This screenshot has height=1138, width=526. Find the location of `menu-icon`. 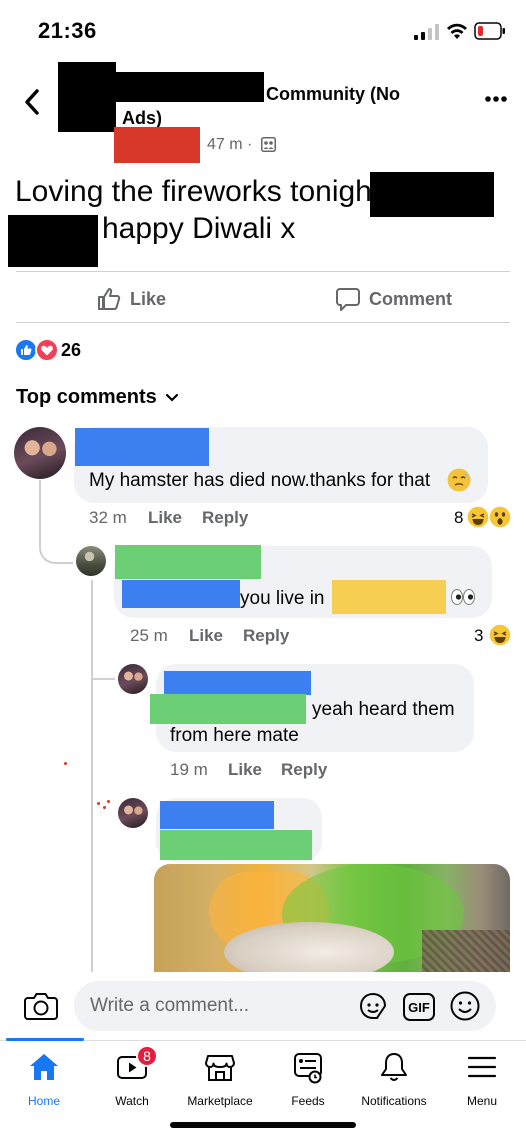

menu-icon is located at coordinates (482, 1067).